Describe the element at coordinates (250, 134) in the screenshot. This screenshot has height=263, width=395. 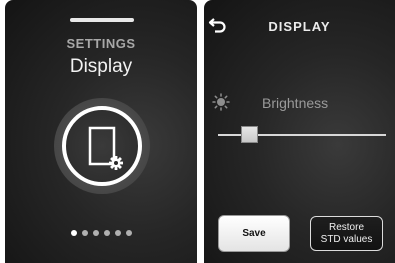
I see `brightness-slider-thumb` at that location.